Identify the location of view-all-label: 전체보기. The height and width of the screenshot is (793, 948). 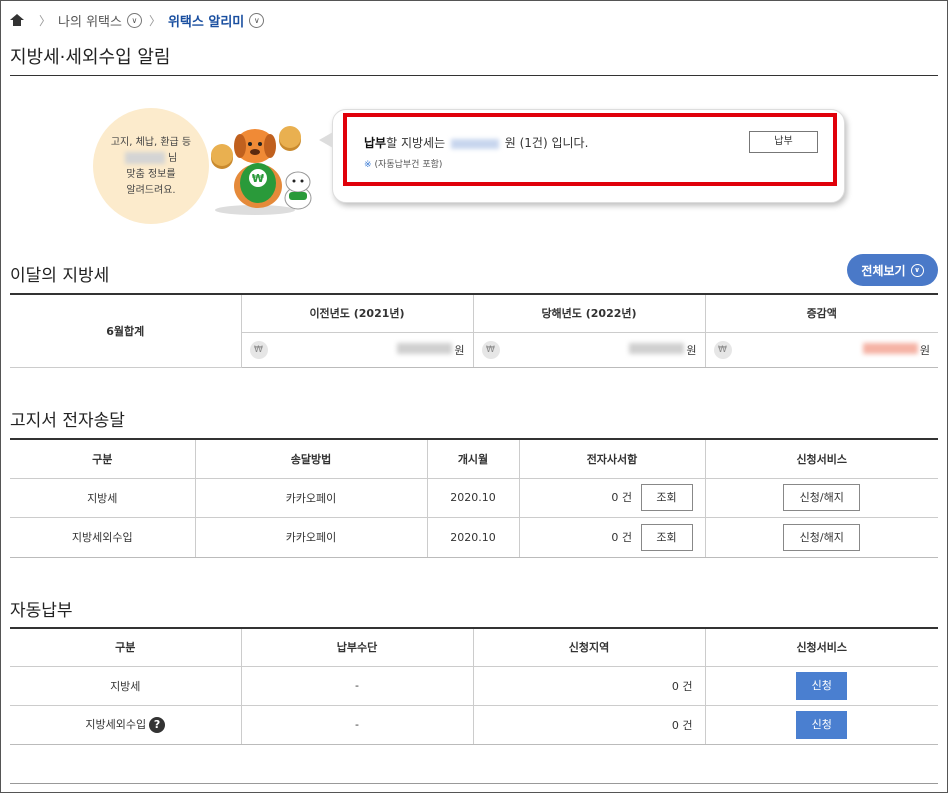
(883, 270).